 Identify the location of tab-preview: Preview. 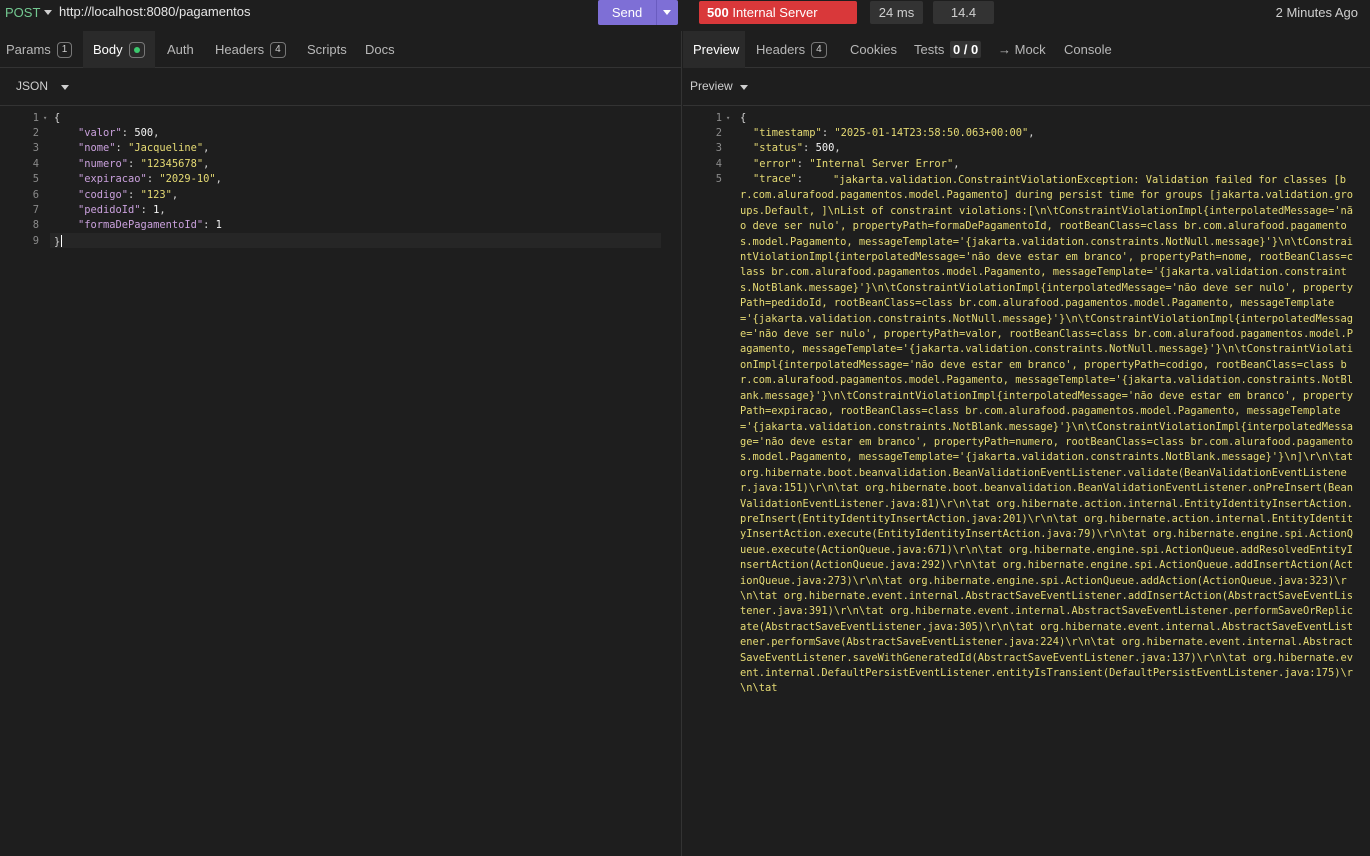
(714, 49).